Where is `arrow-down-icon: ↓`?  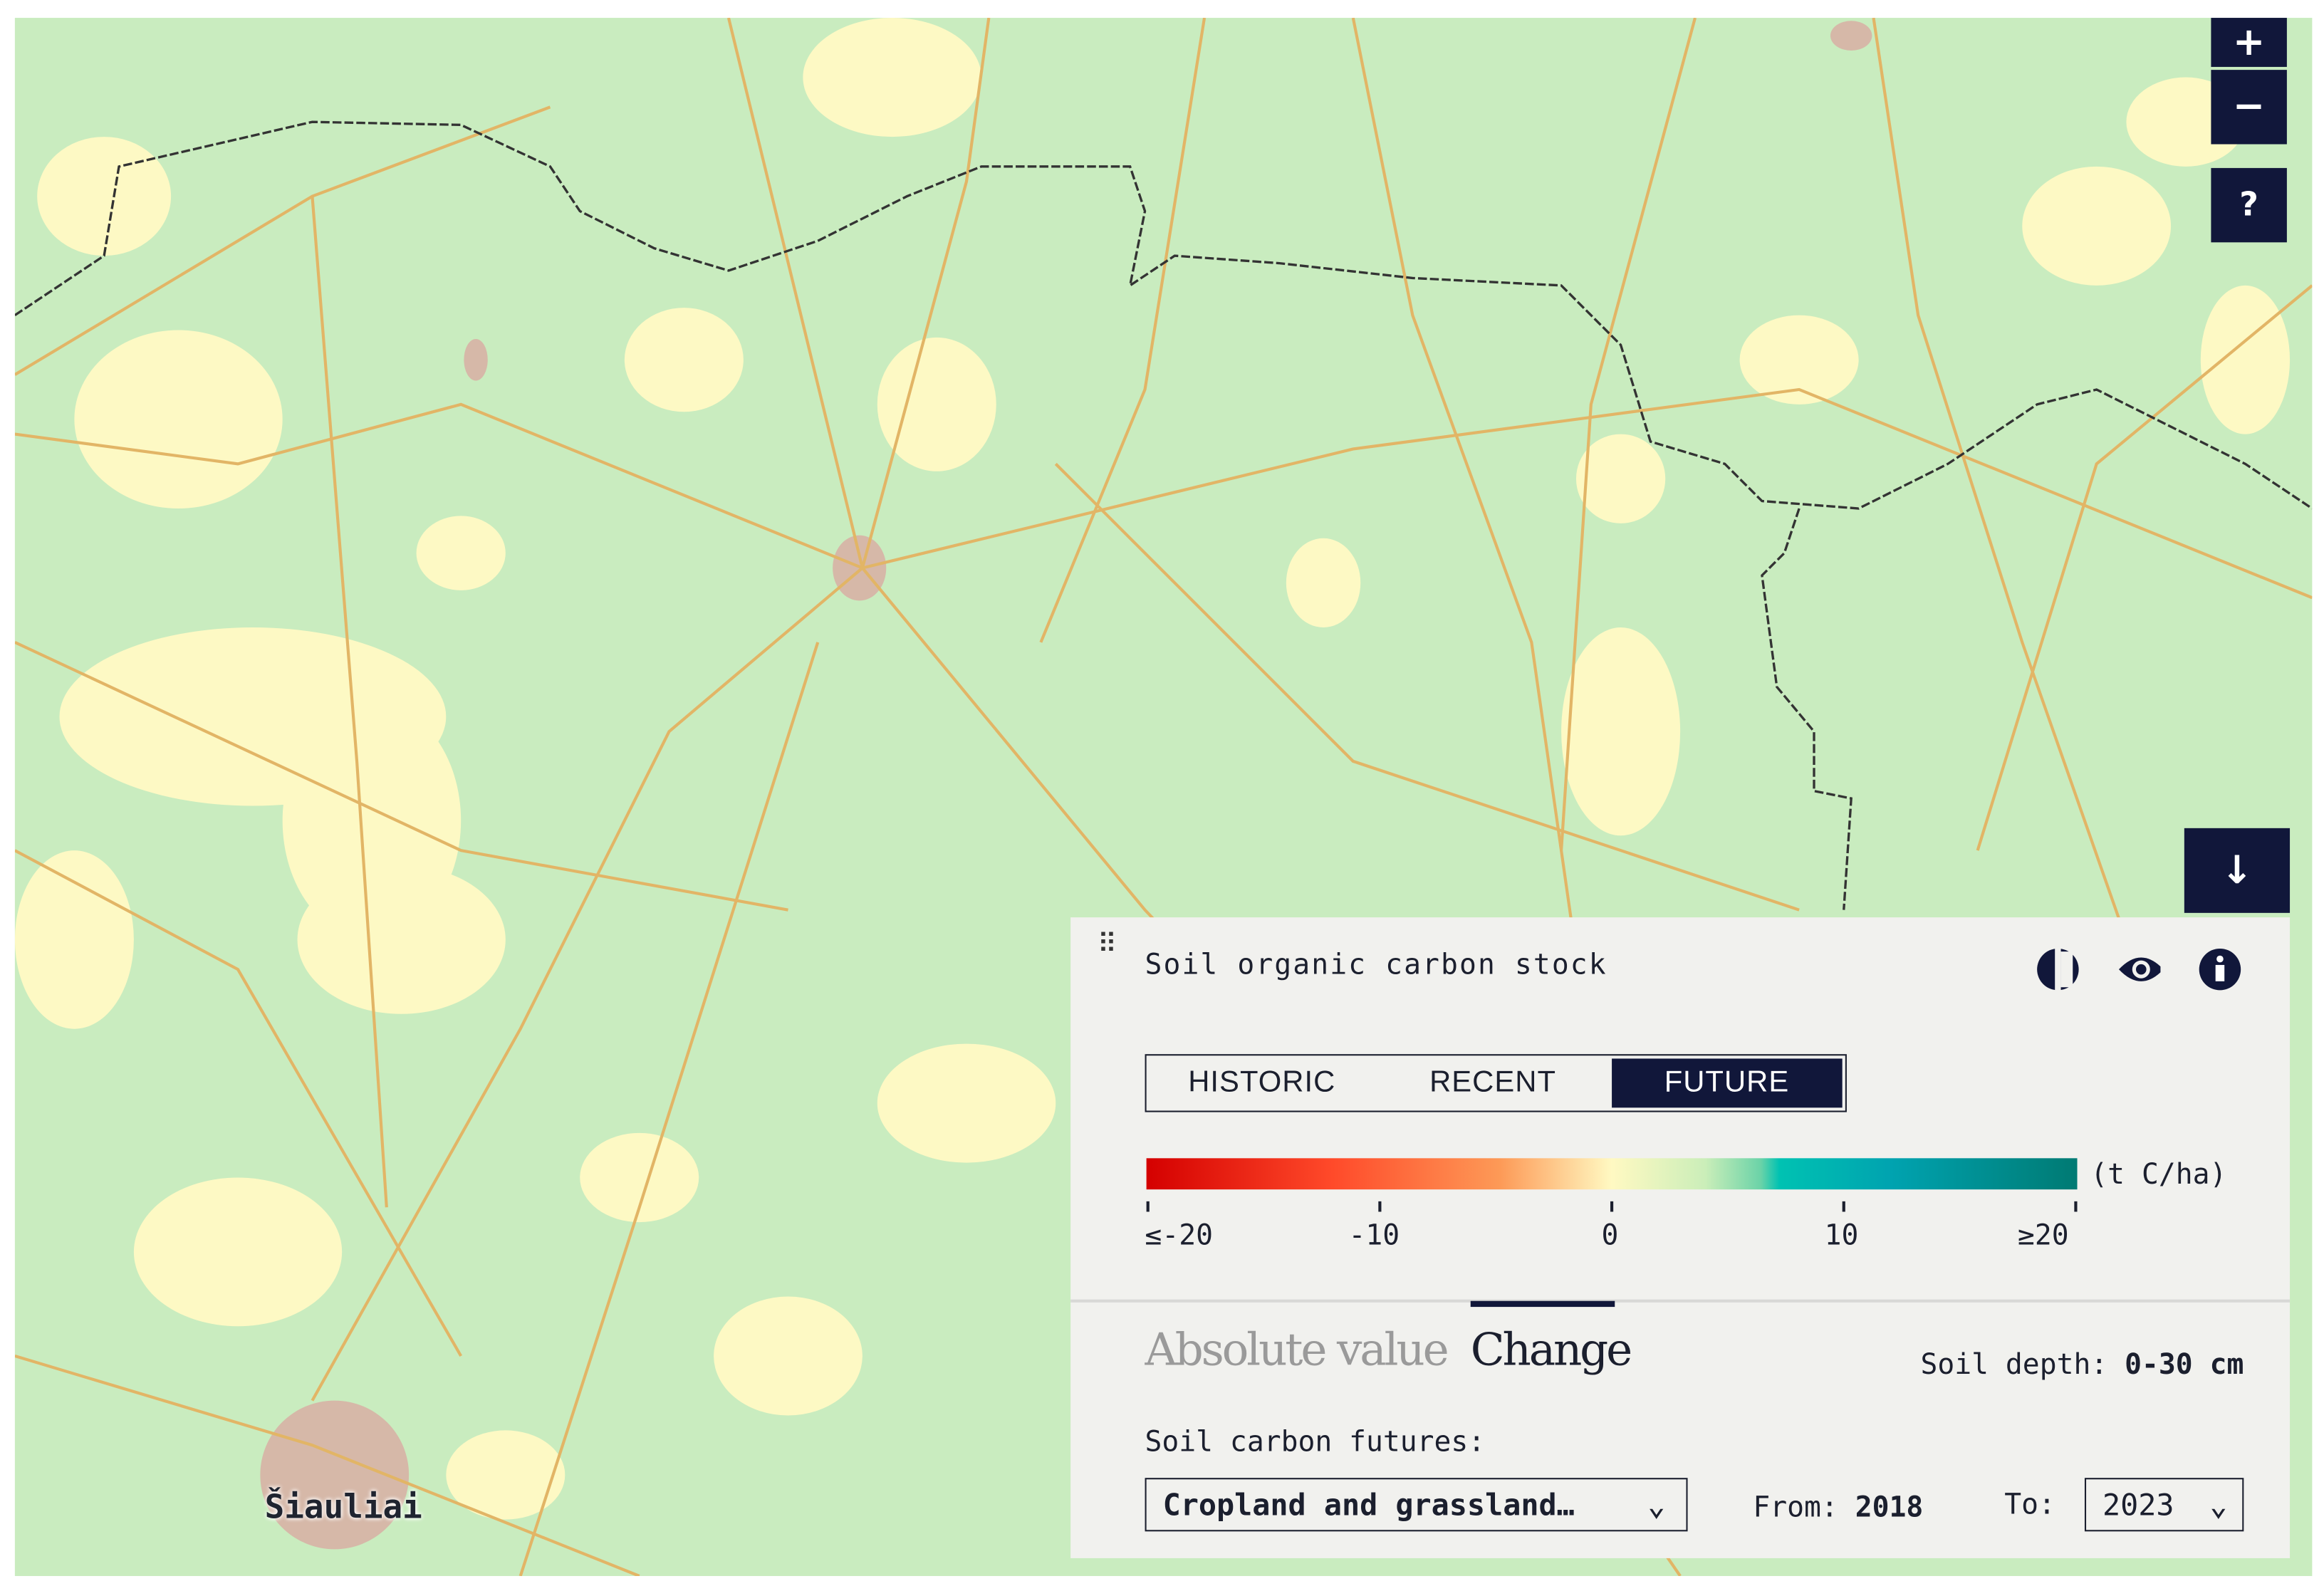
arrow-down-icon: ↓ is located at coordinates (2237, 870).